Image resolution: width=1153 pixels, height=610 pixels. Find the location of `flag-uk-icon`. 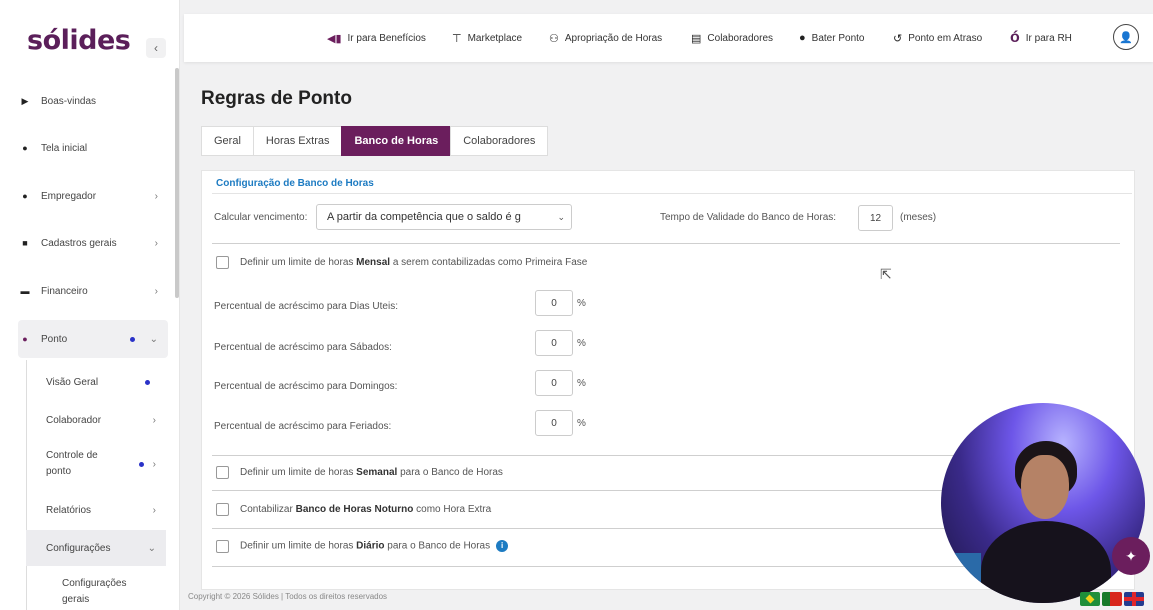

flag-uk-icon is located at coordinates (1134, 599).